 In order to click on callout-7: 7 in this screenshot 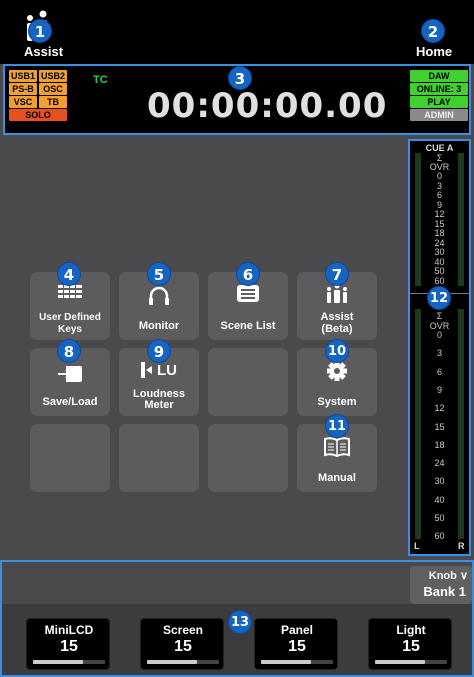, I will do `click(337, 274)`.